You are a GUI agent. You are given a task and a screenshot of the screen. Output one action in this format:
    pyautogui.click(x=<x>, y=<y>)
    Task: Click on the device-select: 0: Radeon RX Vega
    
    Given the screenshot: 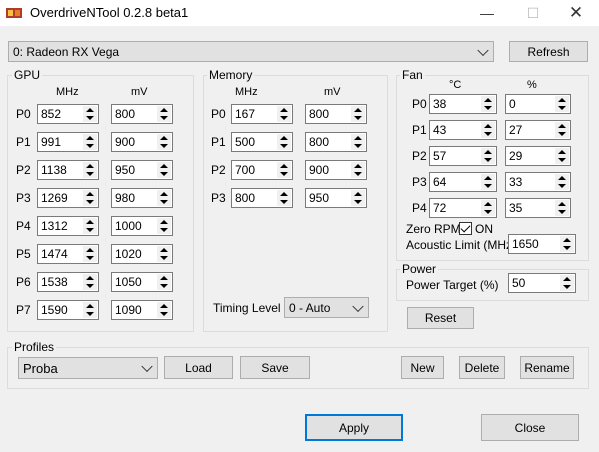 What is the action you would take?
    pyautogui.click(x=251, y=51)
    